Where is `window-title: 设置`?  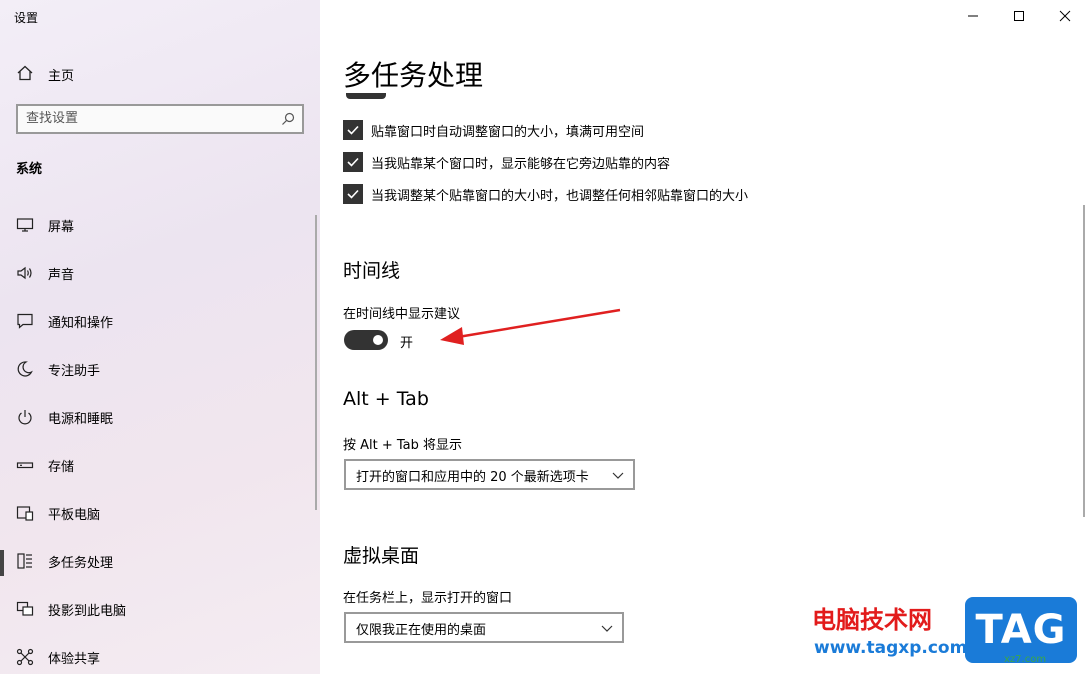 window-title: 设置 is located at coordinates (26, 18).